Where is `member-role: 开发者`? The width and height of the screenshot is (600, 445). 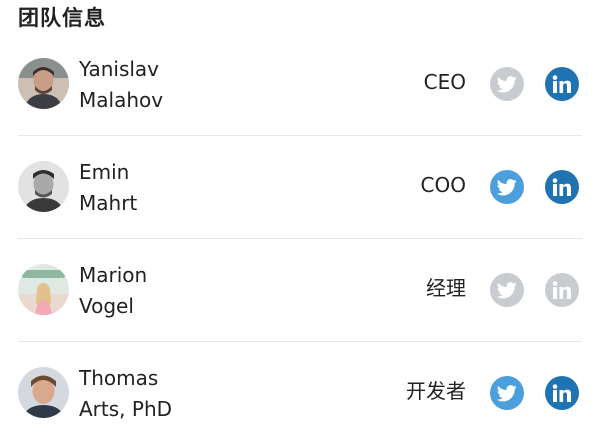
member-role: 开发者 is located at coordinates (436, 391).